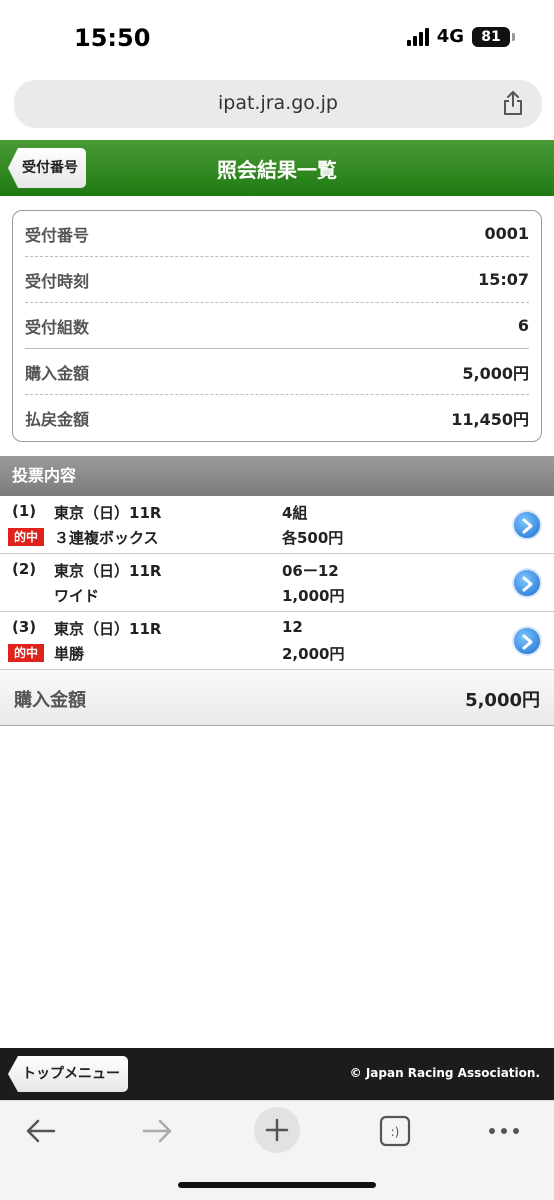 Image resolution: width=554 pixels, height=1200 pixels. Describe the element at coordinates (24, 511) in the screenshot. I see `bet-number: (1)` at that location.